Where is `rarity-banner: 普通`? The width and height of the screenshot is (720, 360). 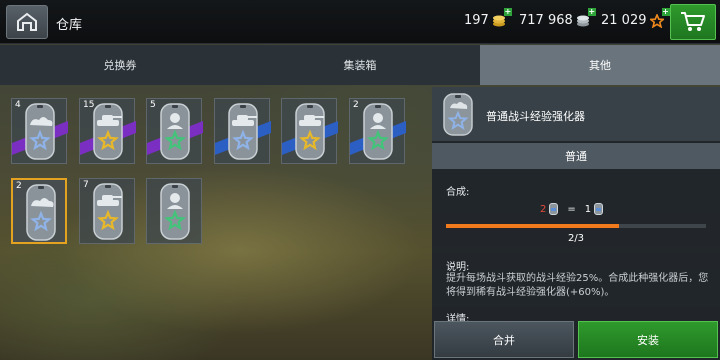 rarity-banner: 普通 is located at coordinates (576, 156).